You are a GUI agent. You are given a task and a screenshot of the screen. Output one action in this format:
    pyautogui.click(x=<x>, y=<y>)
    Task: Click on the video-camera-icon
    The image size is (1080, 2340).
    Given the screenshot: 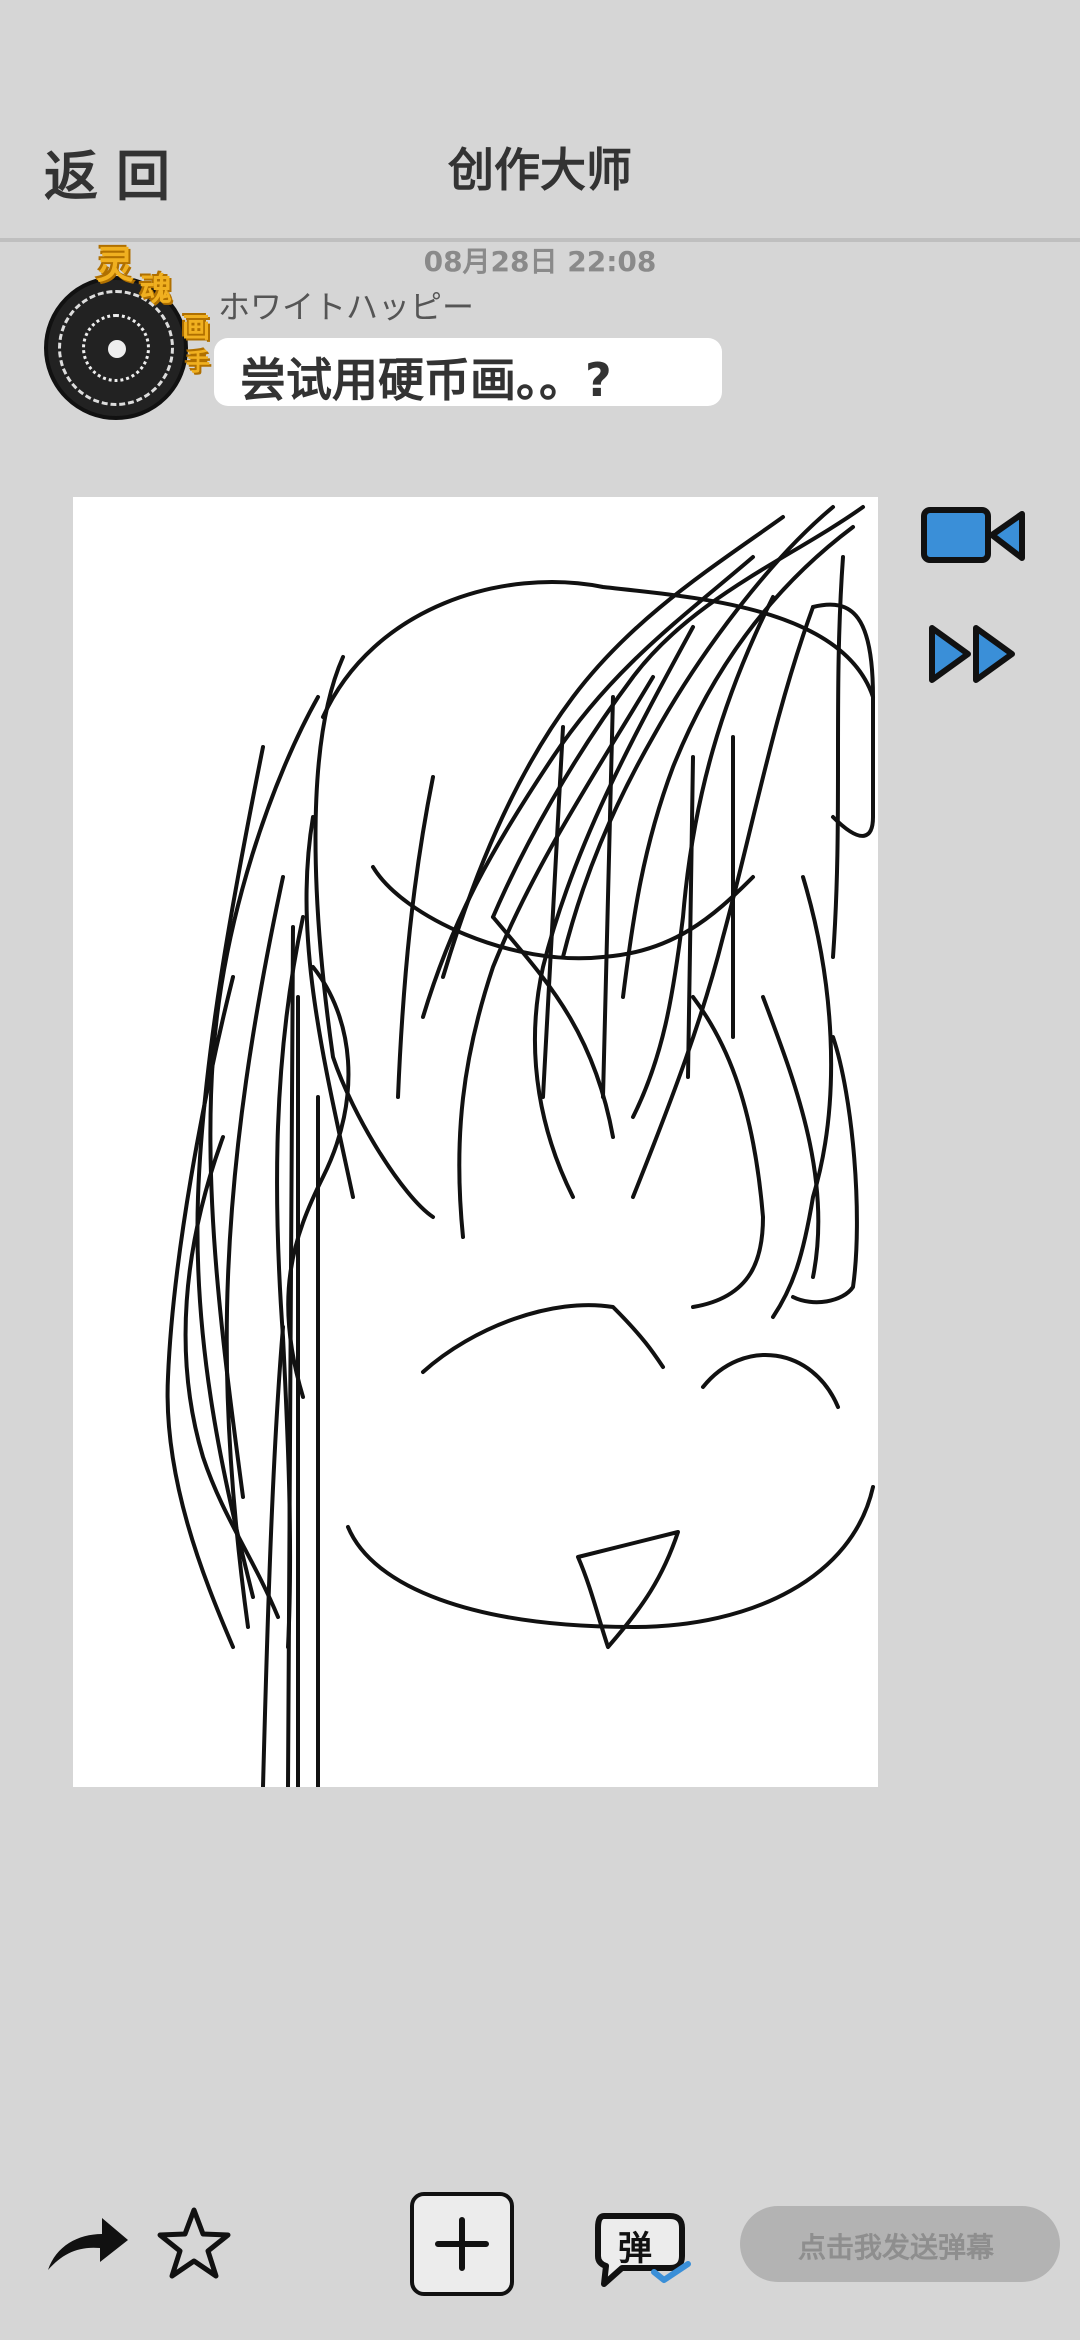 What is the action you would take?
    pyautogui.click(x=974, y=540)
    